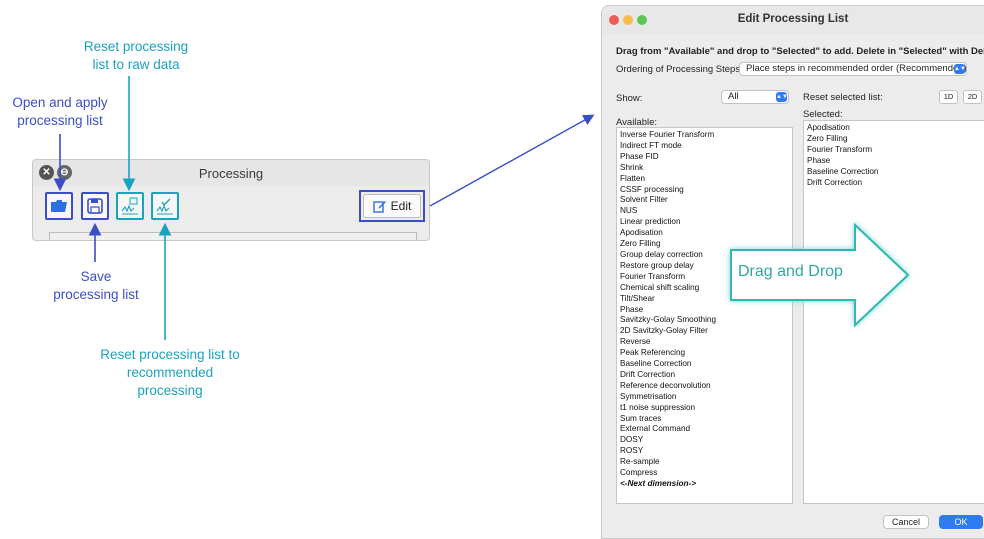  Describe the element at coordinates (906, 522) in the screenshot. I see `cancel-button: Cancel` at that location.